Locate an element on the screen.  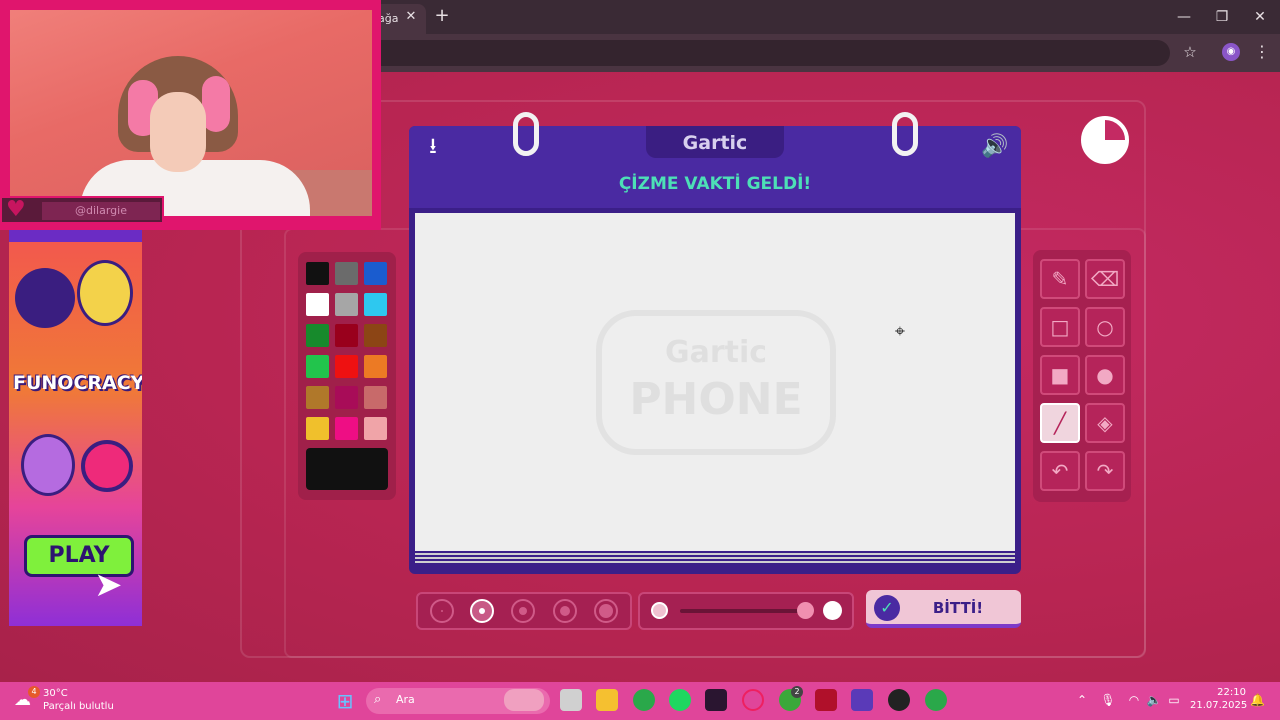
search-placeholder: Ara is located at coordinates (405, 699).